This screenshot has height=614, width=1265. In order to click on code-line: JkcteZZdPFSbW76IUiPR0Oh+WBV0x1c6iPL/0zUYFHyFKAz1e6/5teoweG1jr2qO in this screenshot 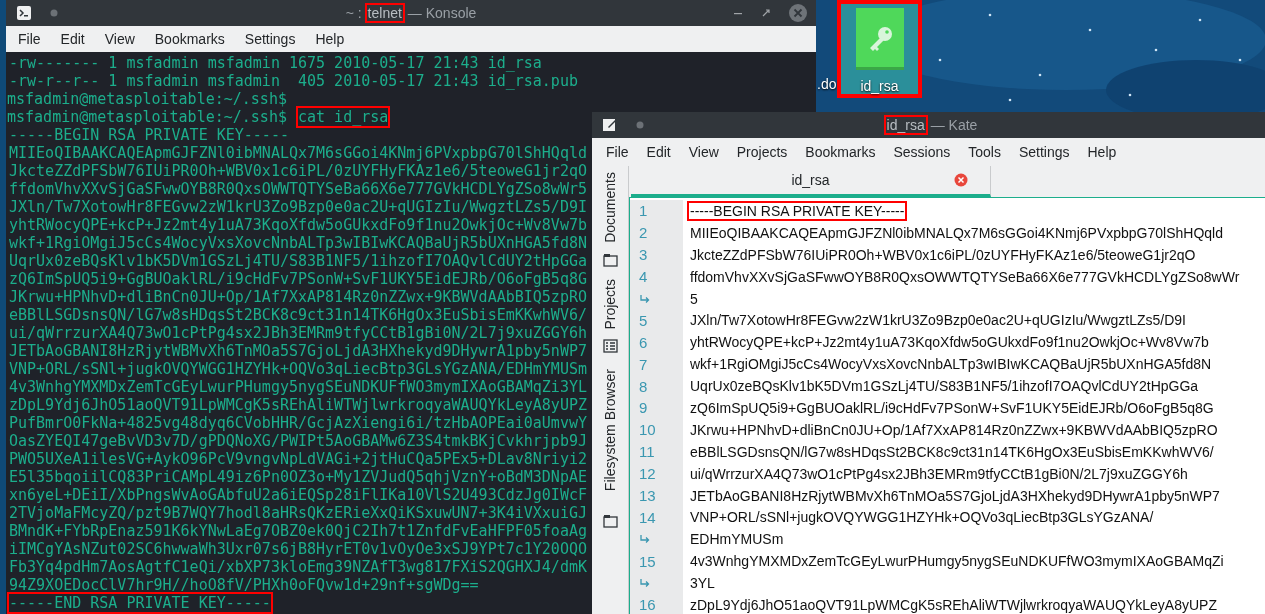, I will do `click(943, 255)`.